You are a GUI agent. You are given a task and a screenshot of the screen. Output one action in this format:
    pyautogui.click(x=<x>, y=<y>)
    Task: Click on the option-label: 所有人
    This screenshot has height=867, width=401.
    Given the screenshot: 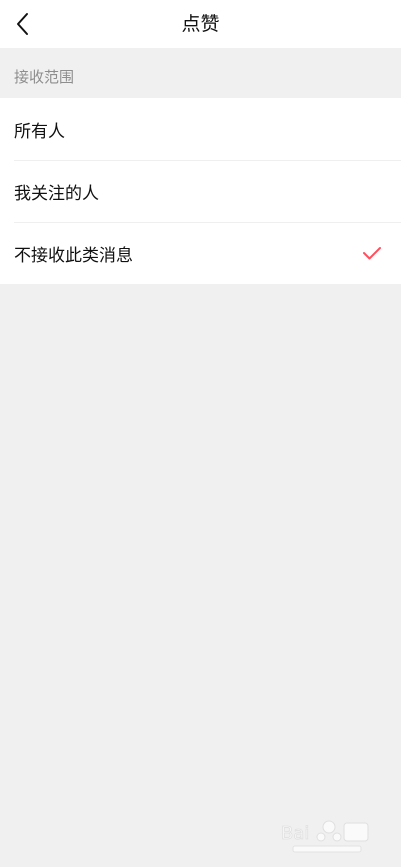 What is the action you would take?
    pyautogui.click(x=39, y=131)
    